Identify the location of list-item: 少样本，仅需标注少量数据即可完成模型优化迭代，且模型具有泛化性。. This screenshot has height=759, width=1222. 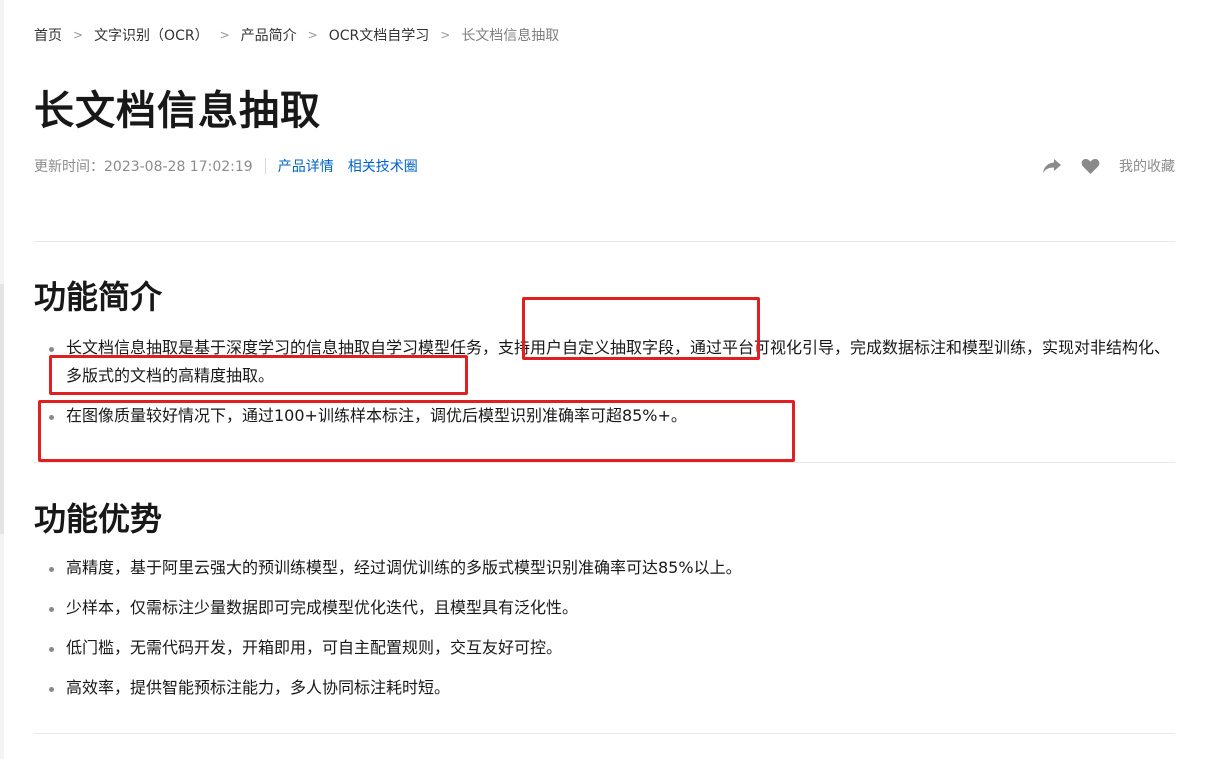
(604, 608).